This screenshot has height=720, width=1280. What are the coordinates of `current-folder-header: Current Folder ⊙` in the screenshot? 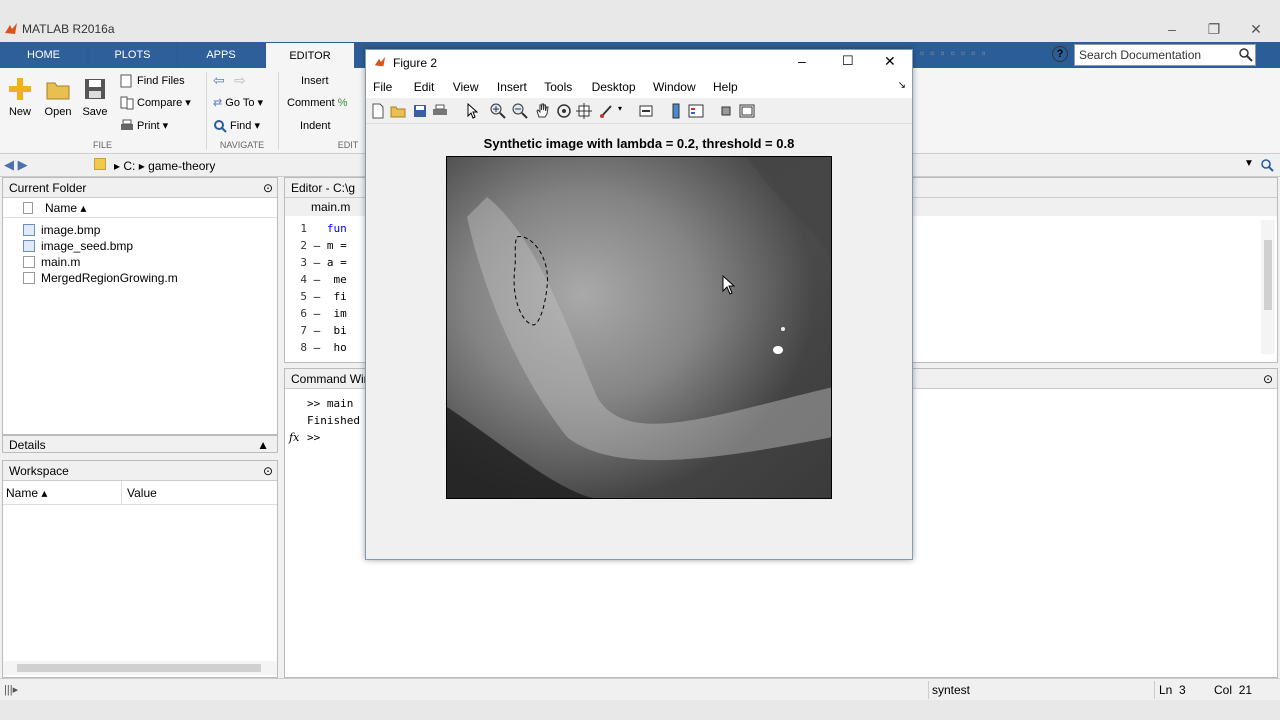 It's located at (140, 188).